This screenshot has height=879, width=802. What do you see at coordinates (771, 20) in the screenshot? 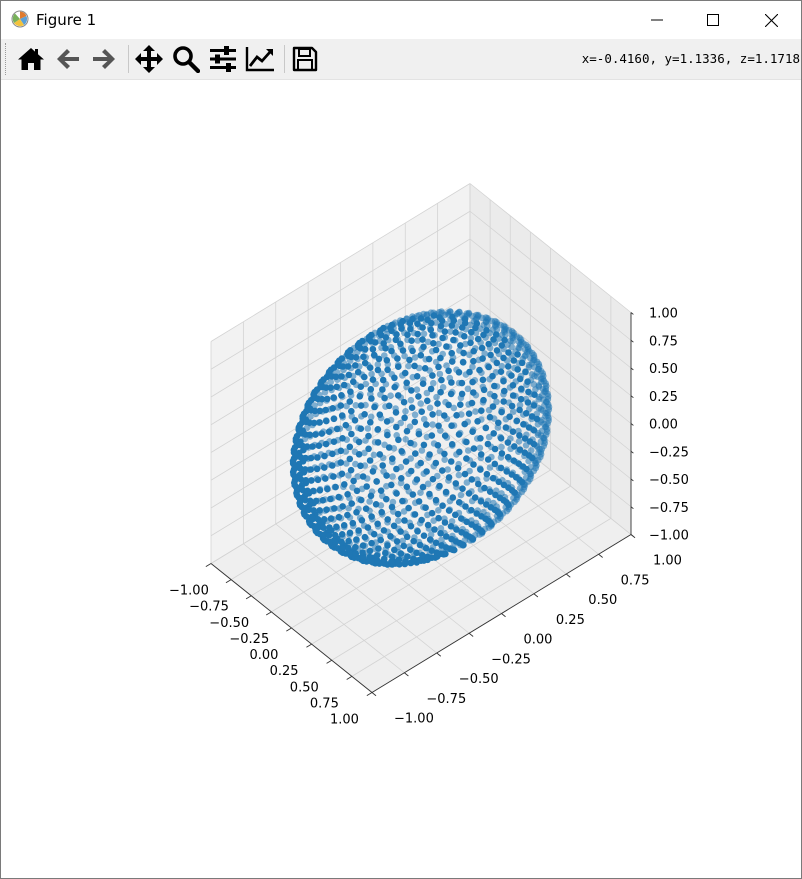
I see `close-button` at bounding box center [771, 20].